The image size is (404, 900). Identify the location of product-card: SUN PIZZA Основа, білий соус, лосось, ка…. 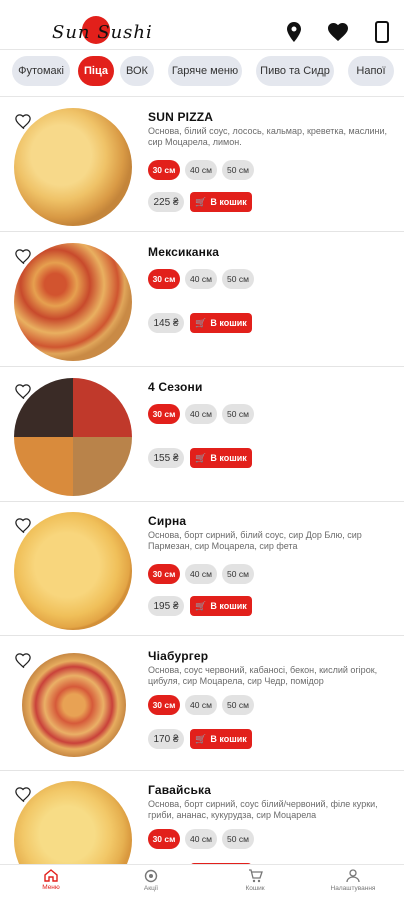
(202, 165).